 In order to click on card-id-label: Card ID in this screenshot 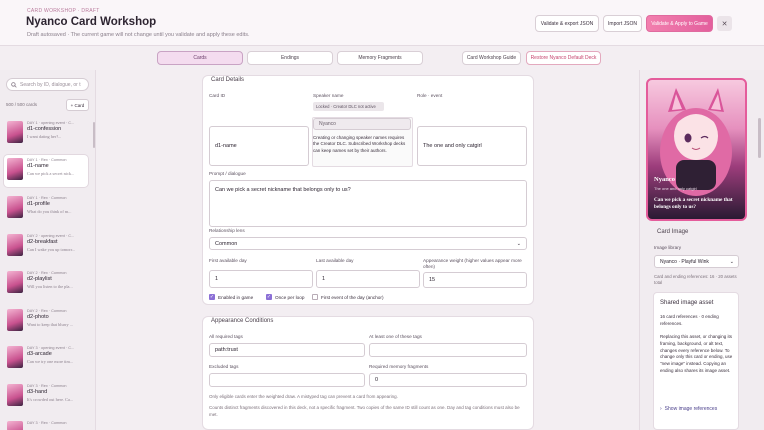, I will do `click(217, 95)`.